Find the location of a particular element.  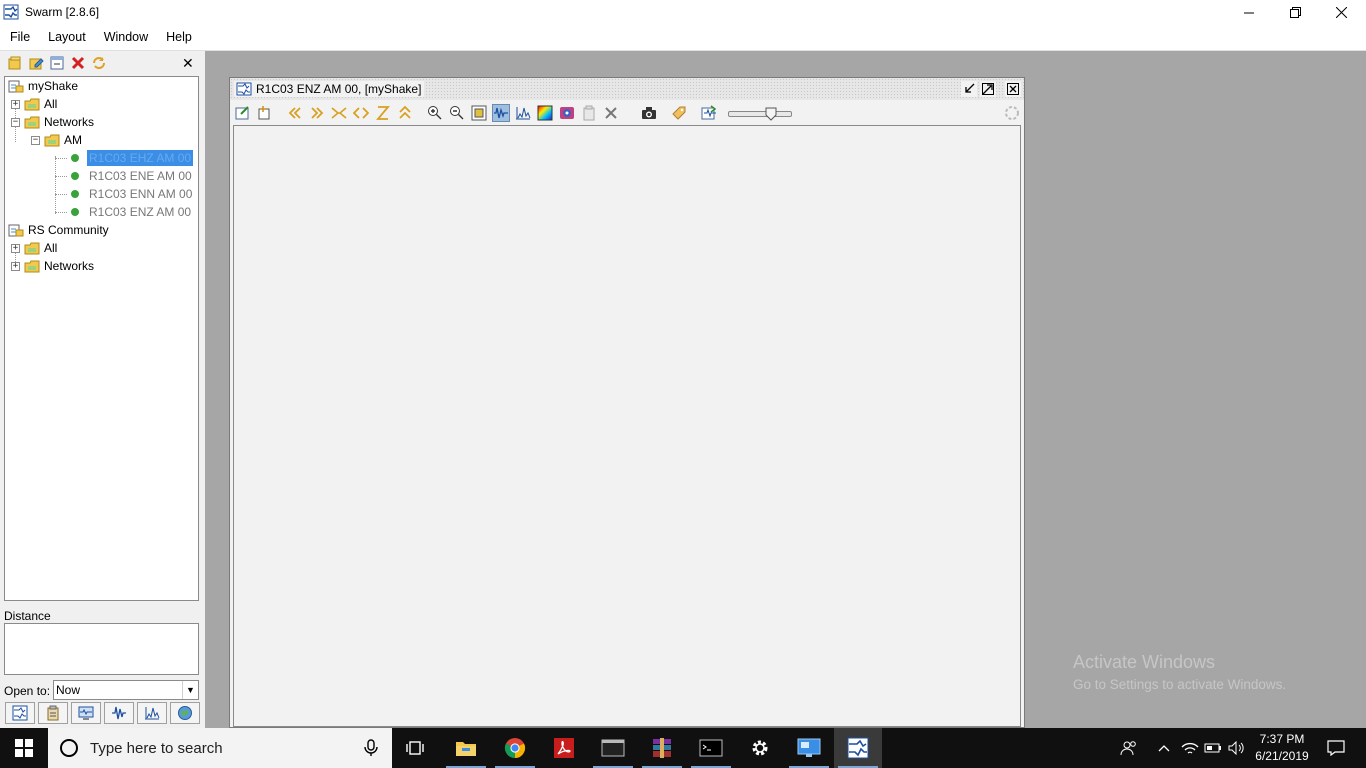

spectrogram-icon is located at coordinates (545, 113).